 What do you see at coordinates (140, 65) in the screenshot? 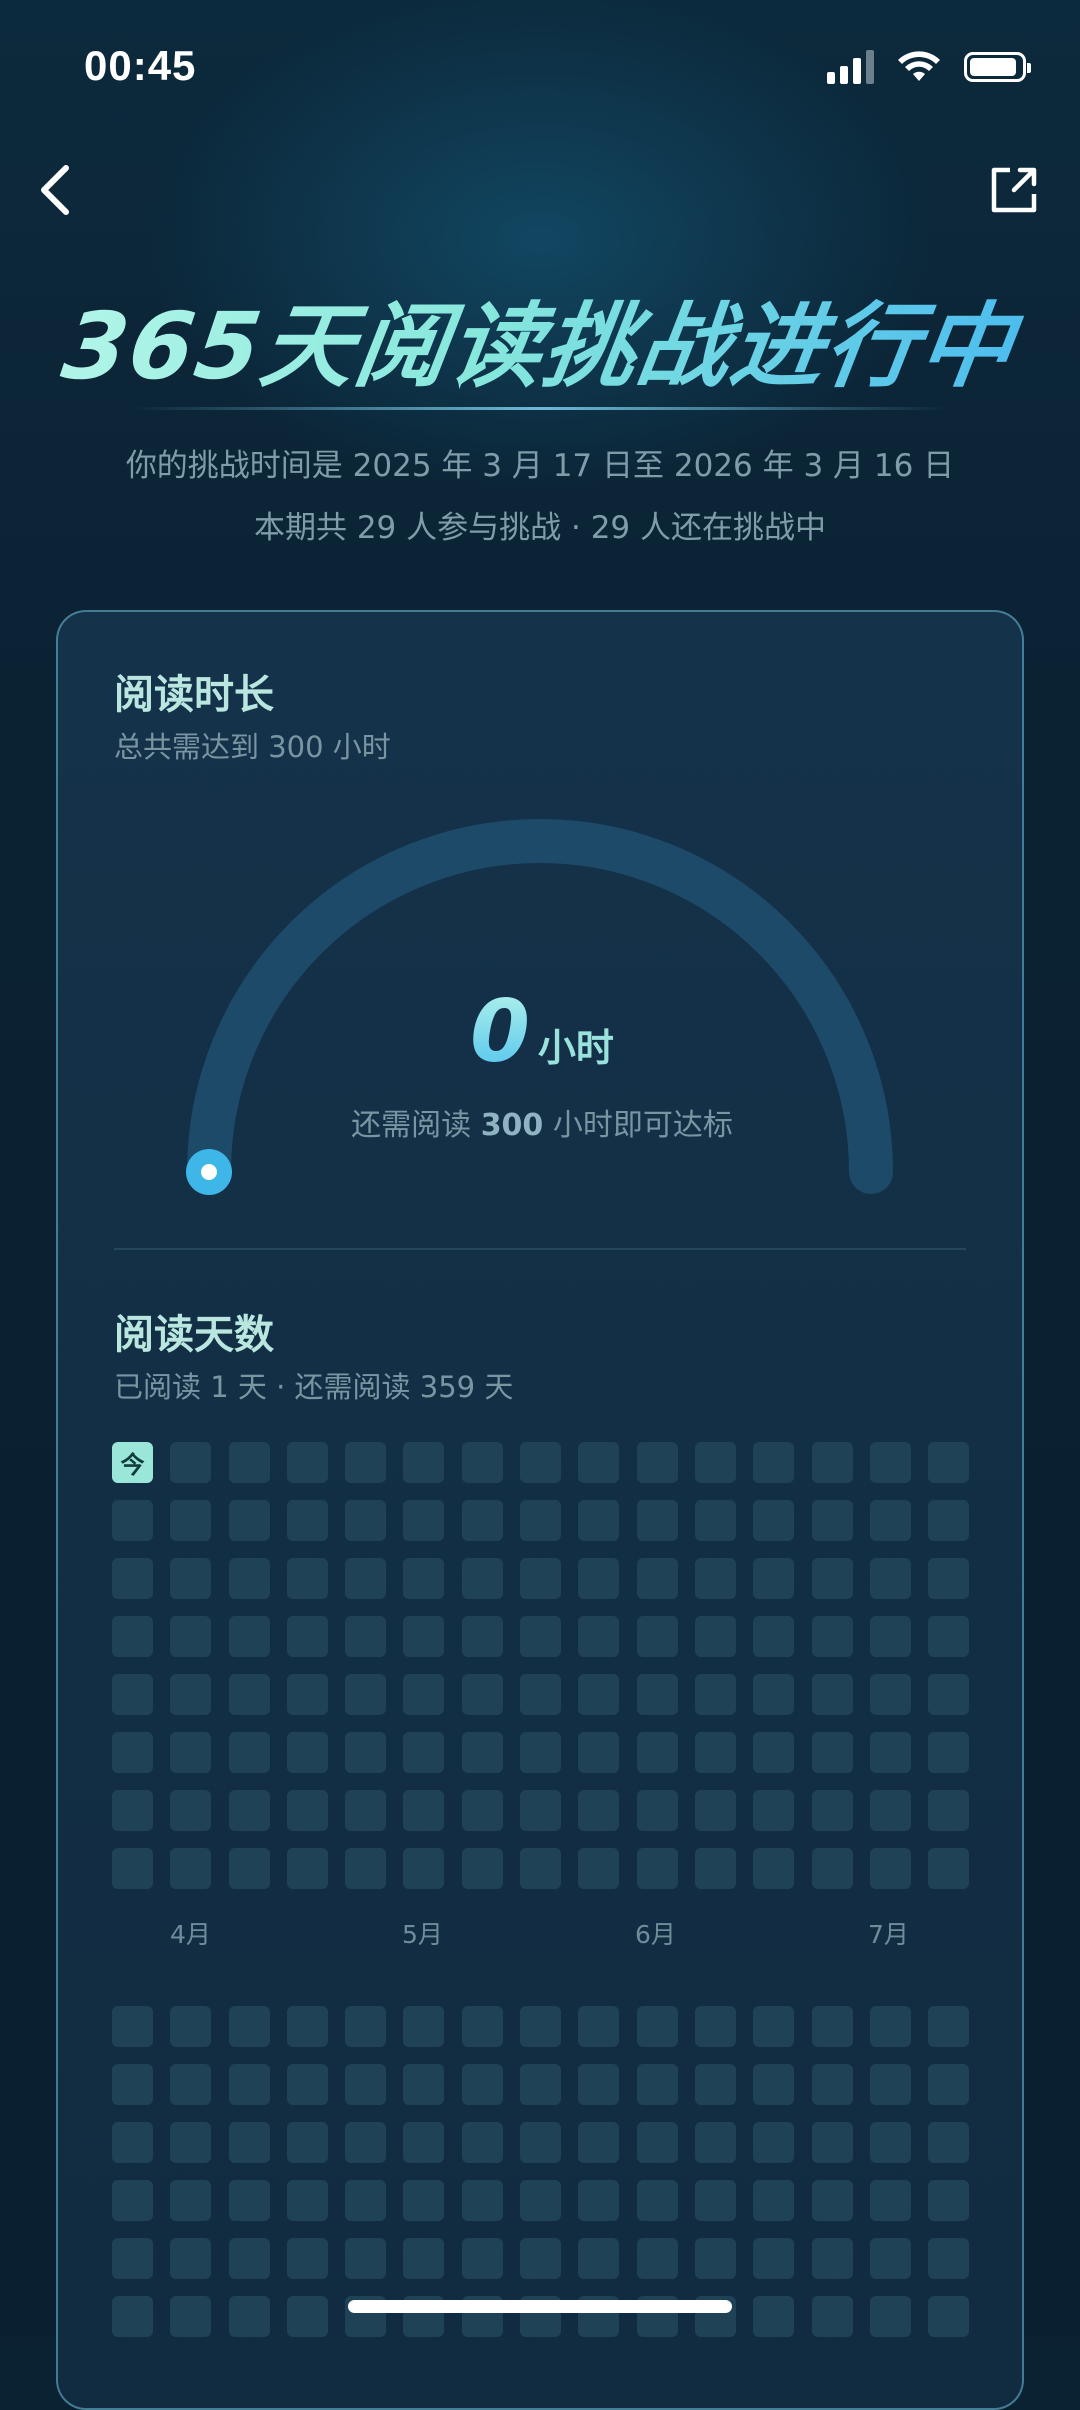
I see `status-time: 00:45` at bounding box center [140, 65].